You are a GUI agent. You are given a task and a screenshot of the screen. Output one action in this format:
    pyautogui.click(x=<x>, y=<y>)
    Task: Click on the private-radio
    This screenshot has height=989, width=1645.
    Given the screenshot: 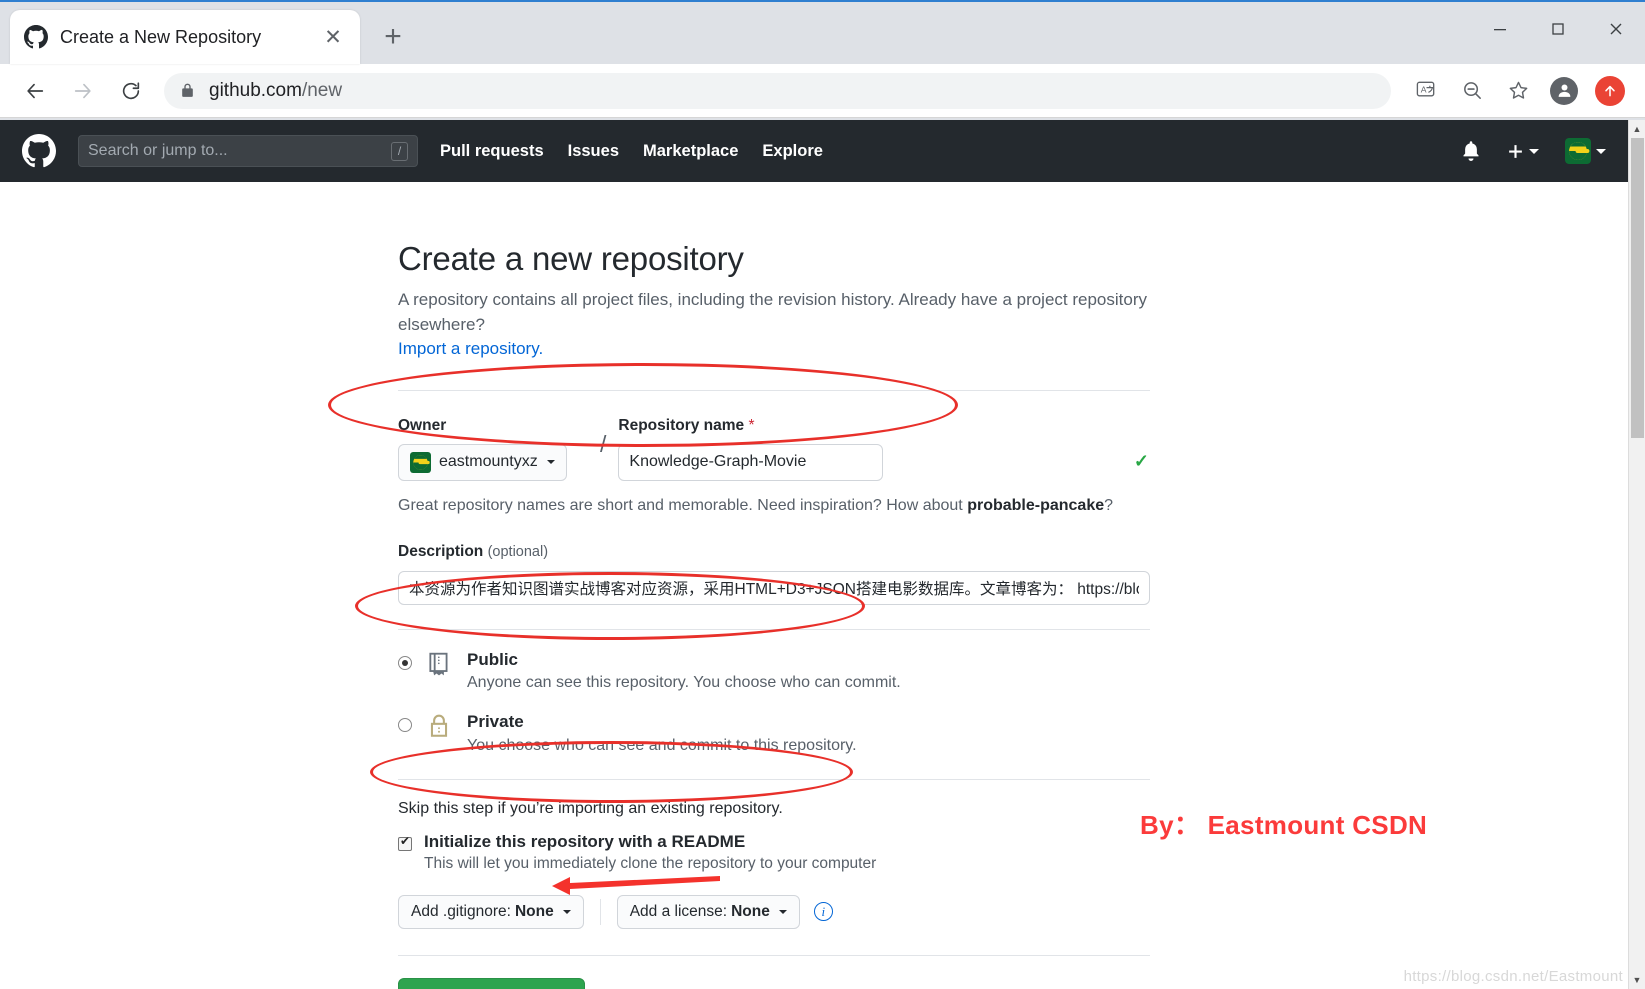 What is the action you would take?
    pyautogui.click(x=405, y=725)
    